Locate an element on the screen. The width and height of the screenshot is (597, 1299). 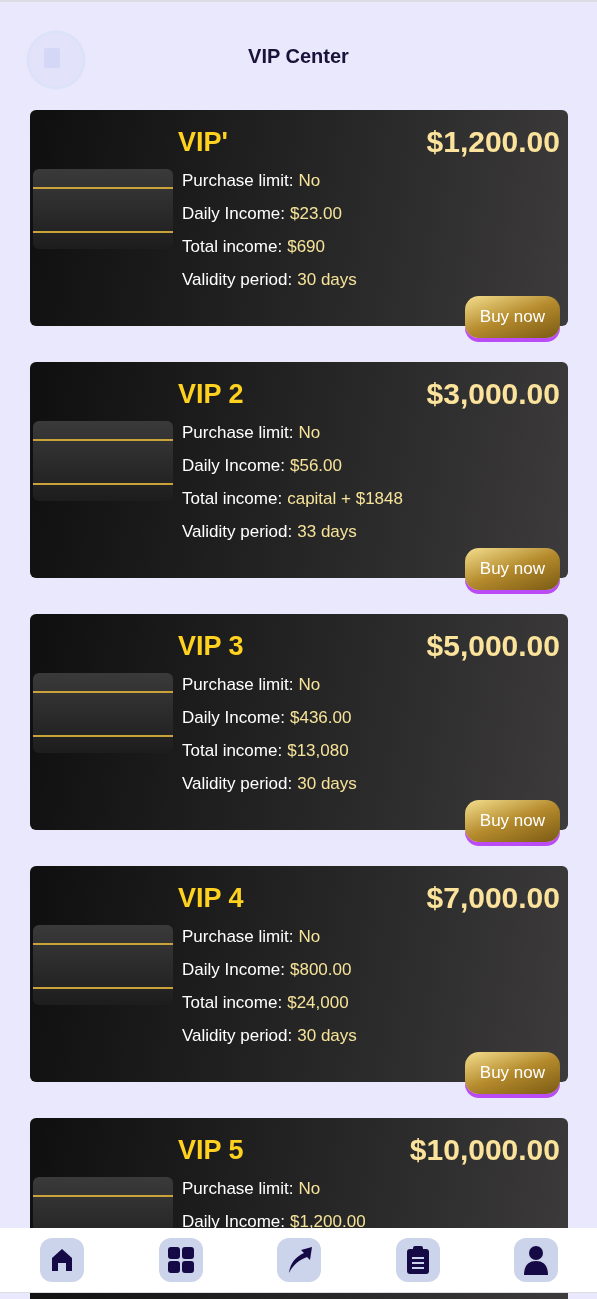
info-value: $1,200.00 is located at coordinates (328, 1221).